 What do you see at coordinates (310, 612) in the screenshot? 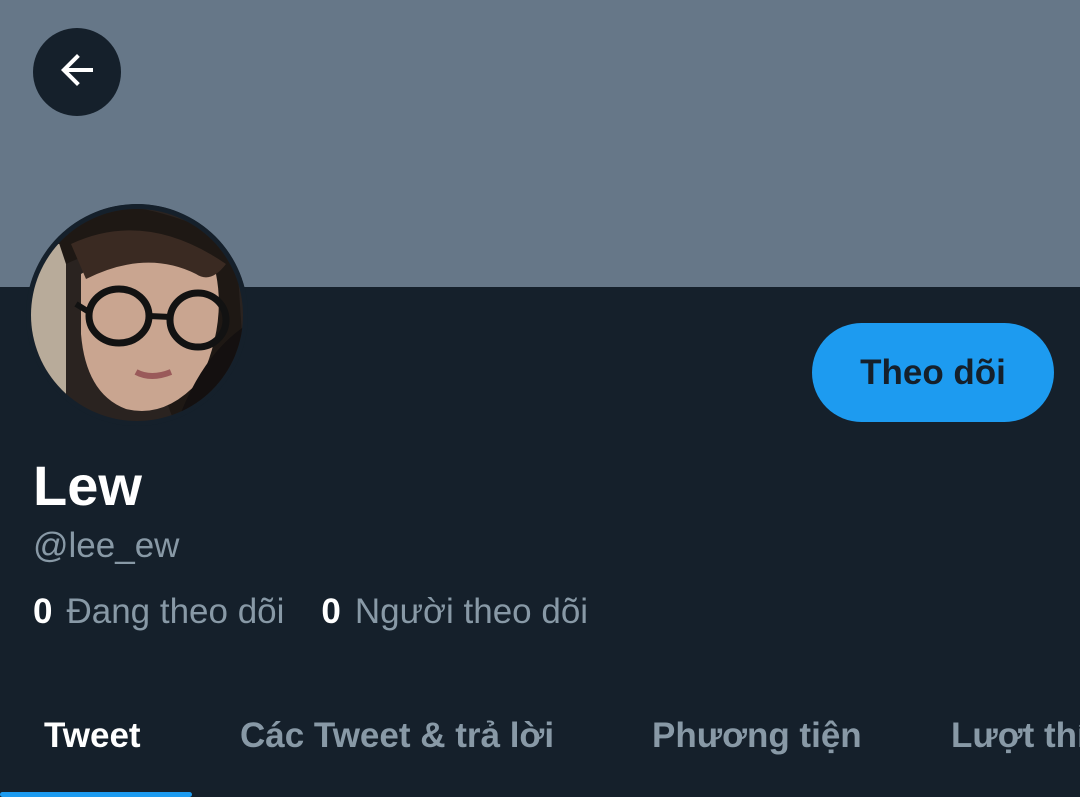
I see `follow-stats: 0 Đang theo dõi 0 Người theo dõi` at bounding box center [310, 612].